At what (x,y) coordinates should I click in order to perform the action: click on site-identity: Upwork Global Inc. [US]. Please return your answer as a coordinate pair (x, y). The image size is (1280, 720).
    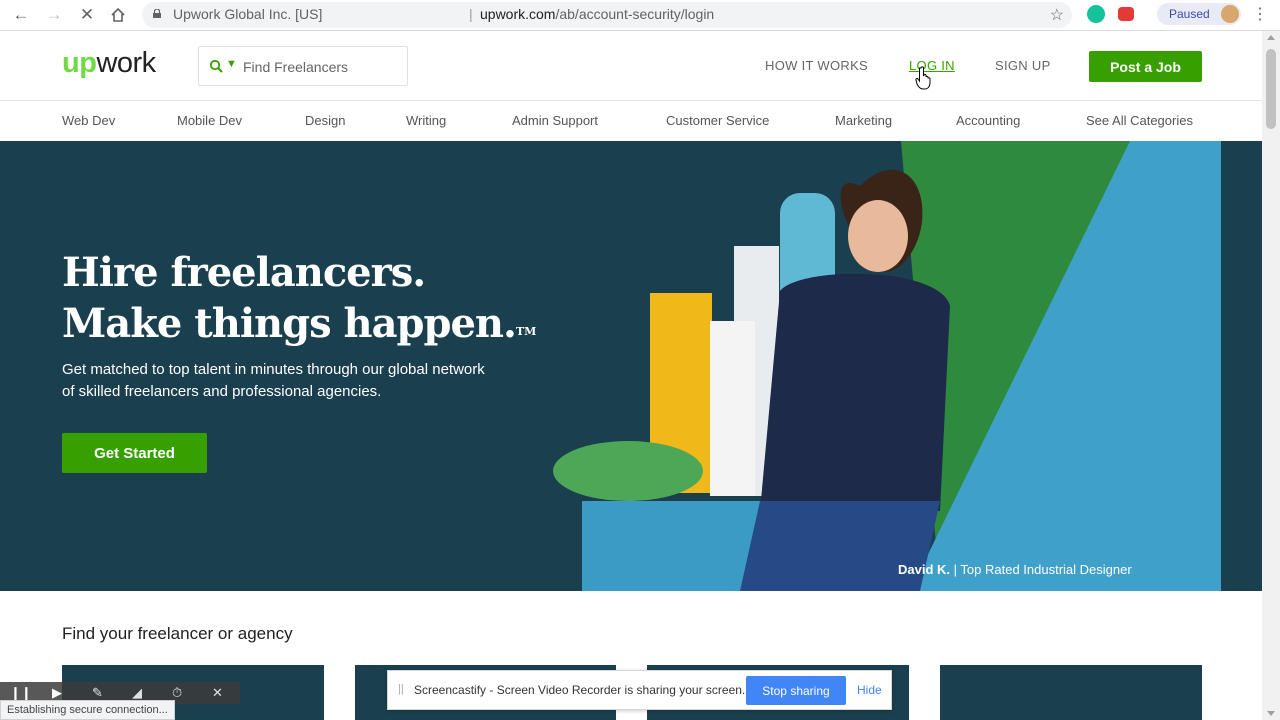
    Looking at the image, I should click on (248, 14).